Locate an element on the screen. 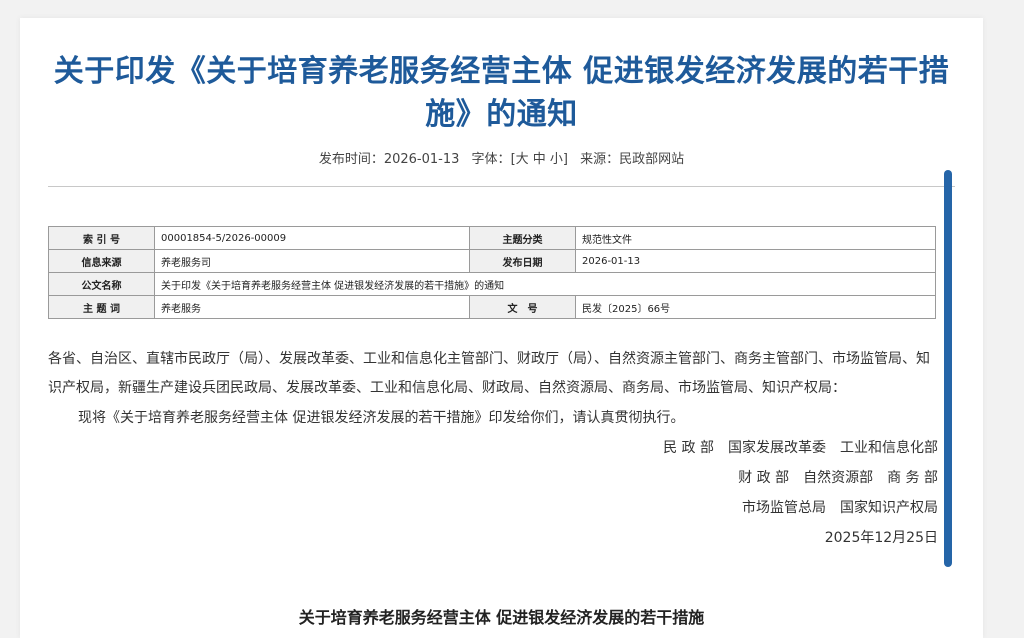  table-row: 信息来源 养老服务司 发布日期 2026-01-13 is located at coordinates (492, 261).